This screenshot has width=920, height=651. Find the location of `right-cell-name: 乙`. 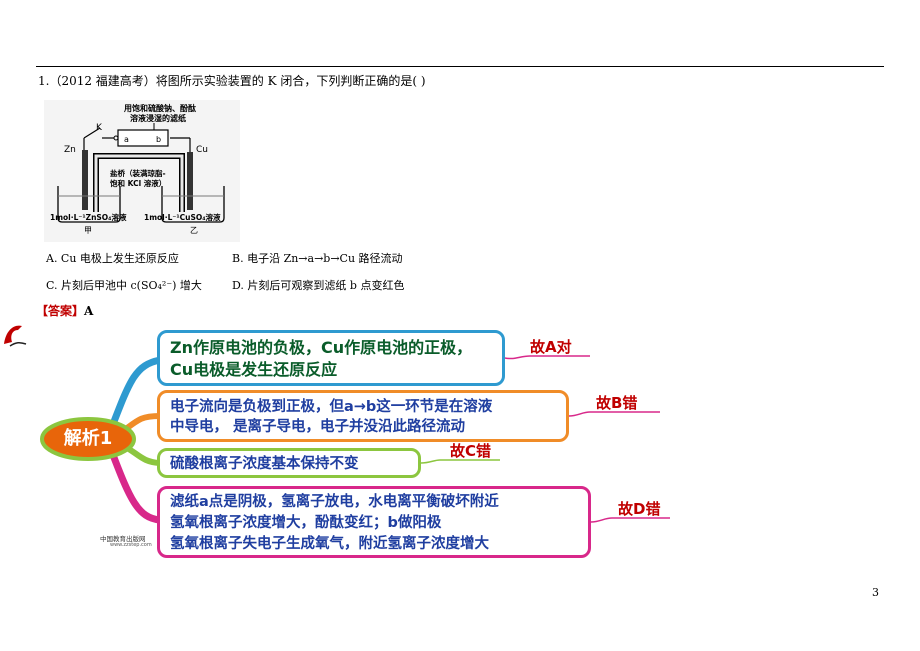

right-cell-name: 乙 is located at coordinates (194, 230).